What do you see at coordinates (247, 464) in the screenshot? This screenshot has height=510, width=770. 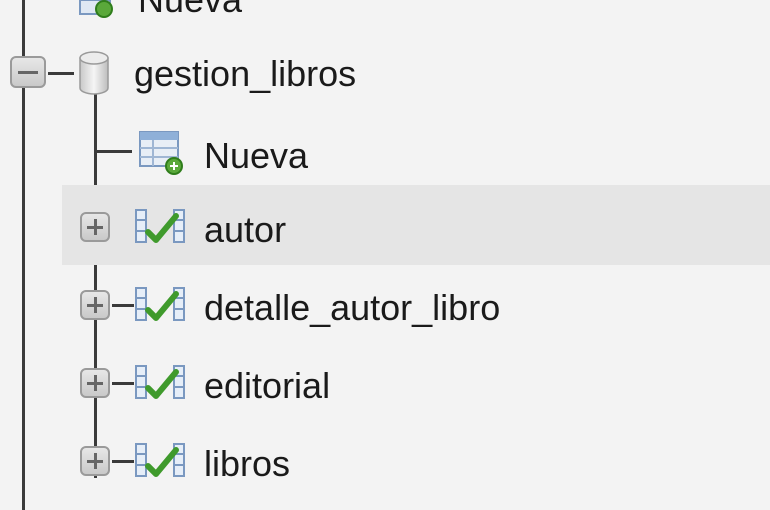 I see `table-label-libros: libros` at bounding box center [247, 464].